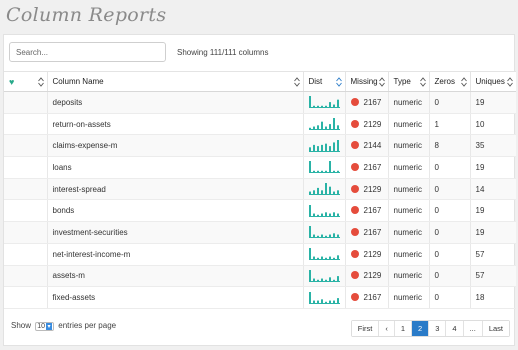  Describe the element at coordinates (87, 325) in the screenshot. I see `entries-label: entries per page` at that location.